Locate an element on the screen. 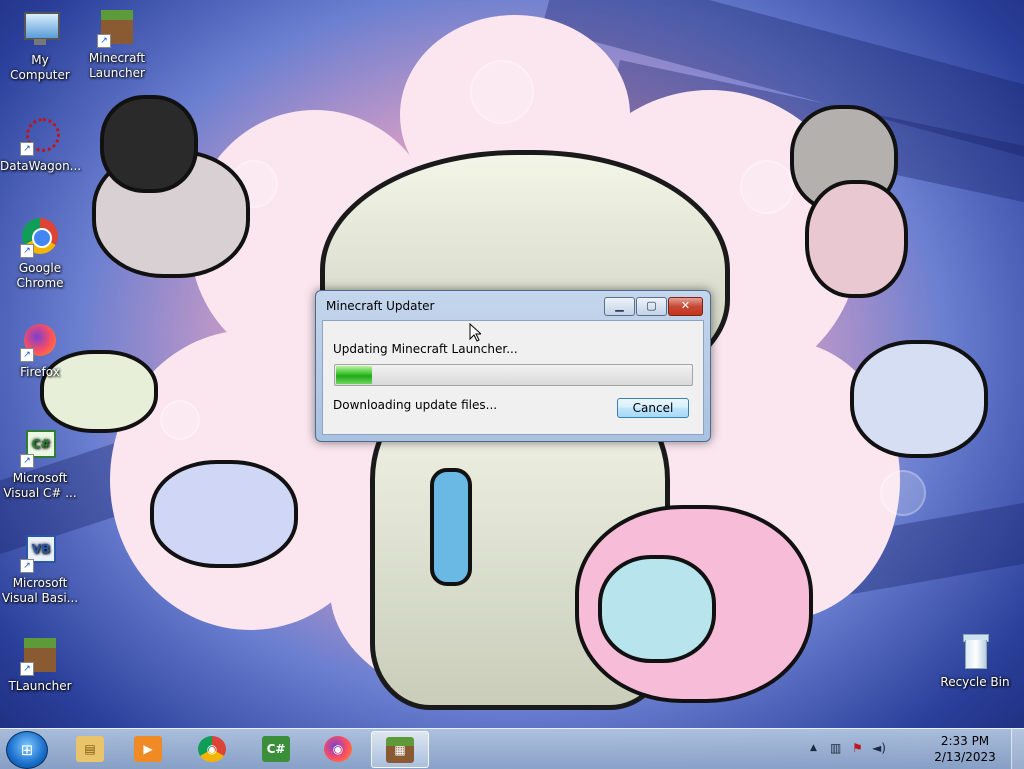  taskbar-item-media-player: ▶ is located at coordinates (148, 748).